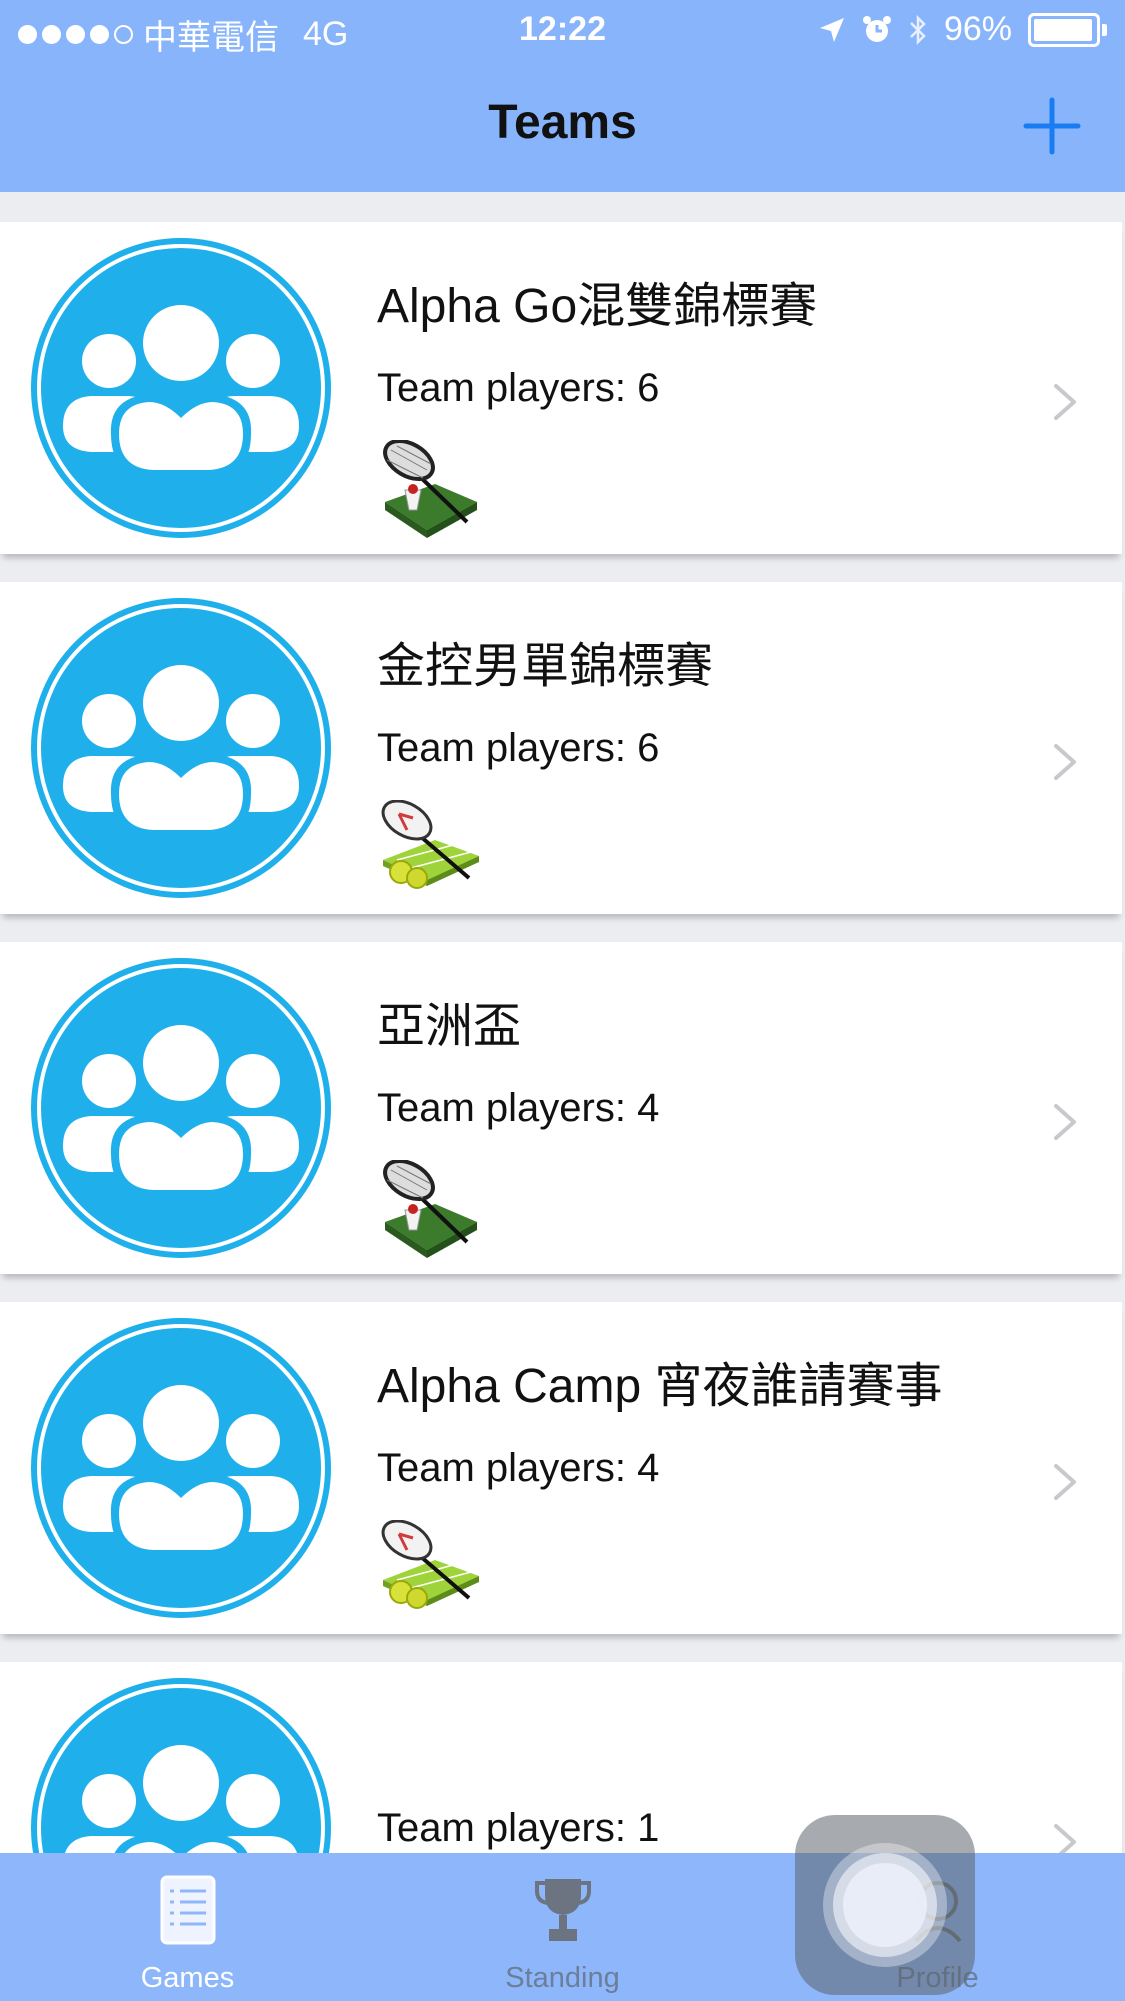  I want to click on tab-games-label: Games, so click(187, 1978).